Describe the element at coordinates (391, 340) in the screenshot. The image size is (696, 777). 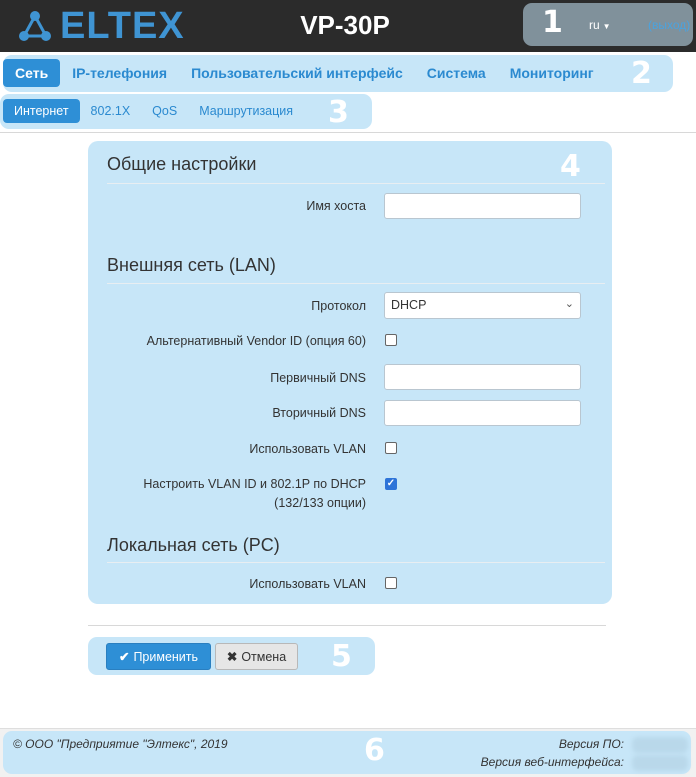
I see `alt-vendor-checkbox` at that location.